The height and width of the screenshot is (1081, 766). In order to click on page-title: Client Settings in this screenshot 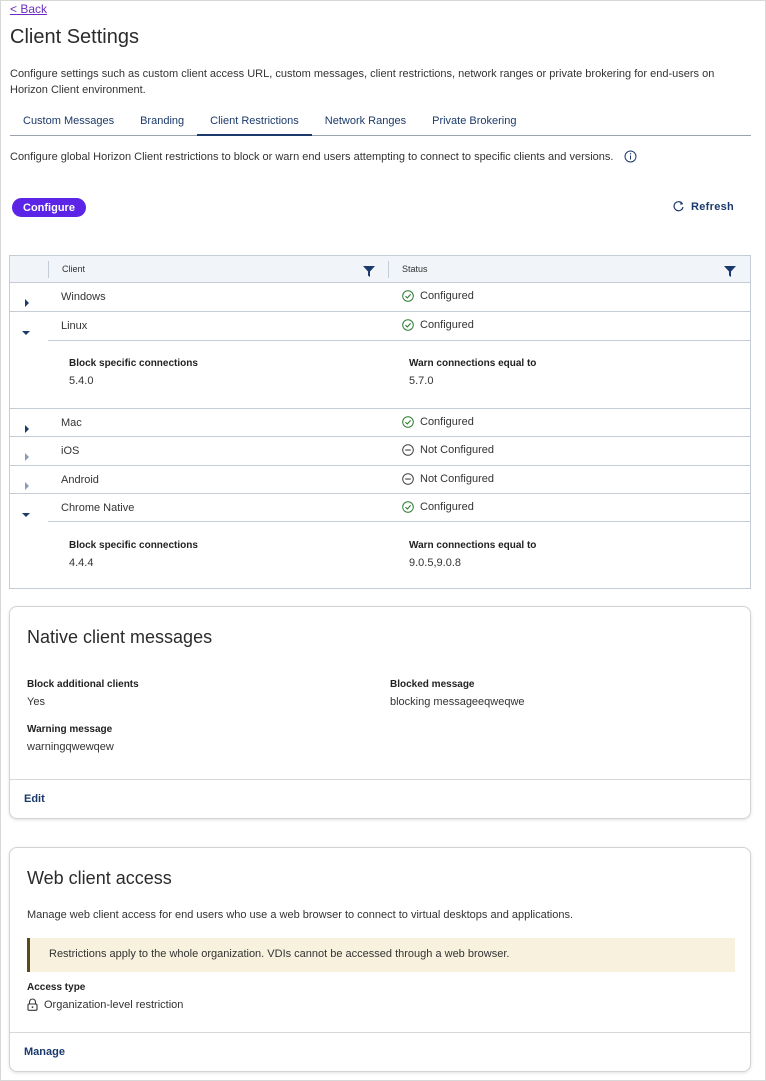, I will do `click(74, 37)`.